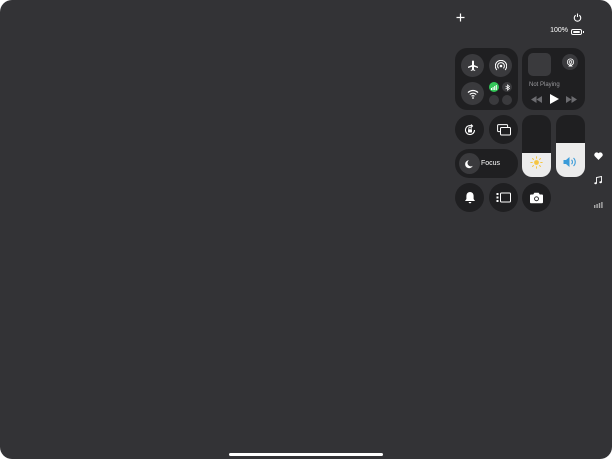 The image size is (612, 459). I want to click on camera-button, so click(536, 197).